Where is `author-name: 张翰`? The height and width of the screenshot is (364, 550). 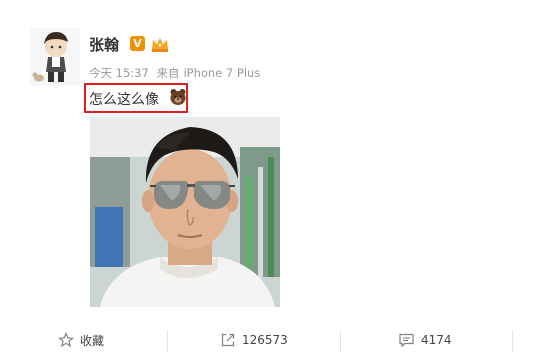 author-name: 张翰 is located at coordinates (104, 44).